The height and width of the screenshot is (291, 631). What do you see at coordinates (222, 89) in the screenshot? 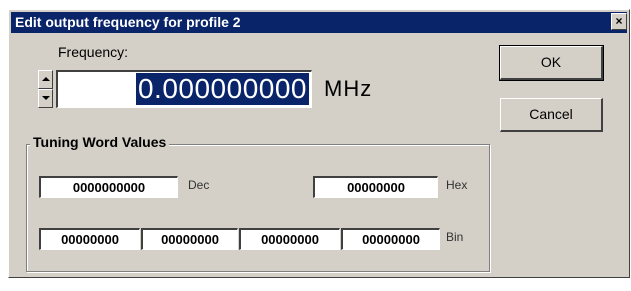
I see `frequency-value: 0.000000000` at bounding box center [222, 89].